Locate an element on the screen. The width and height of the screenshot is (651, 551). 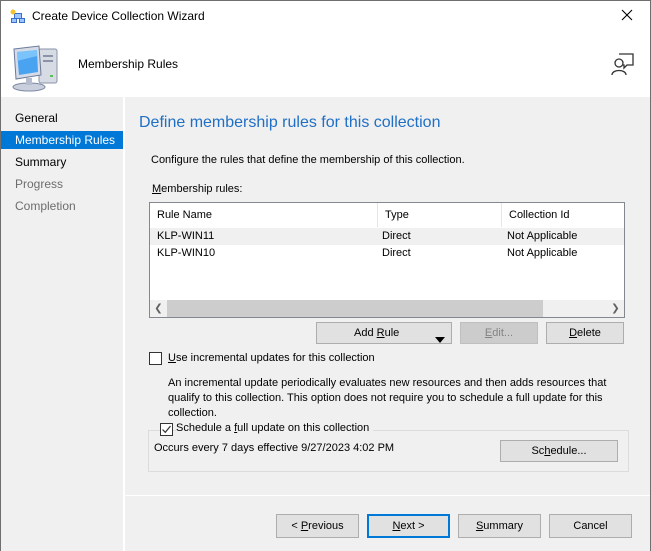
column-header-collection-id: Collection Id is located at coordinates (563, 215).